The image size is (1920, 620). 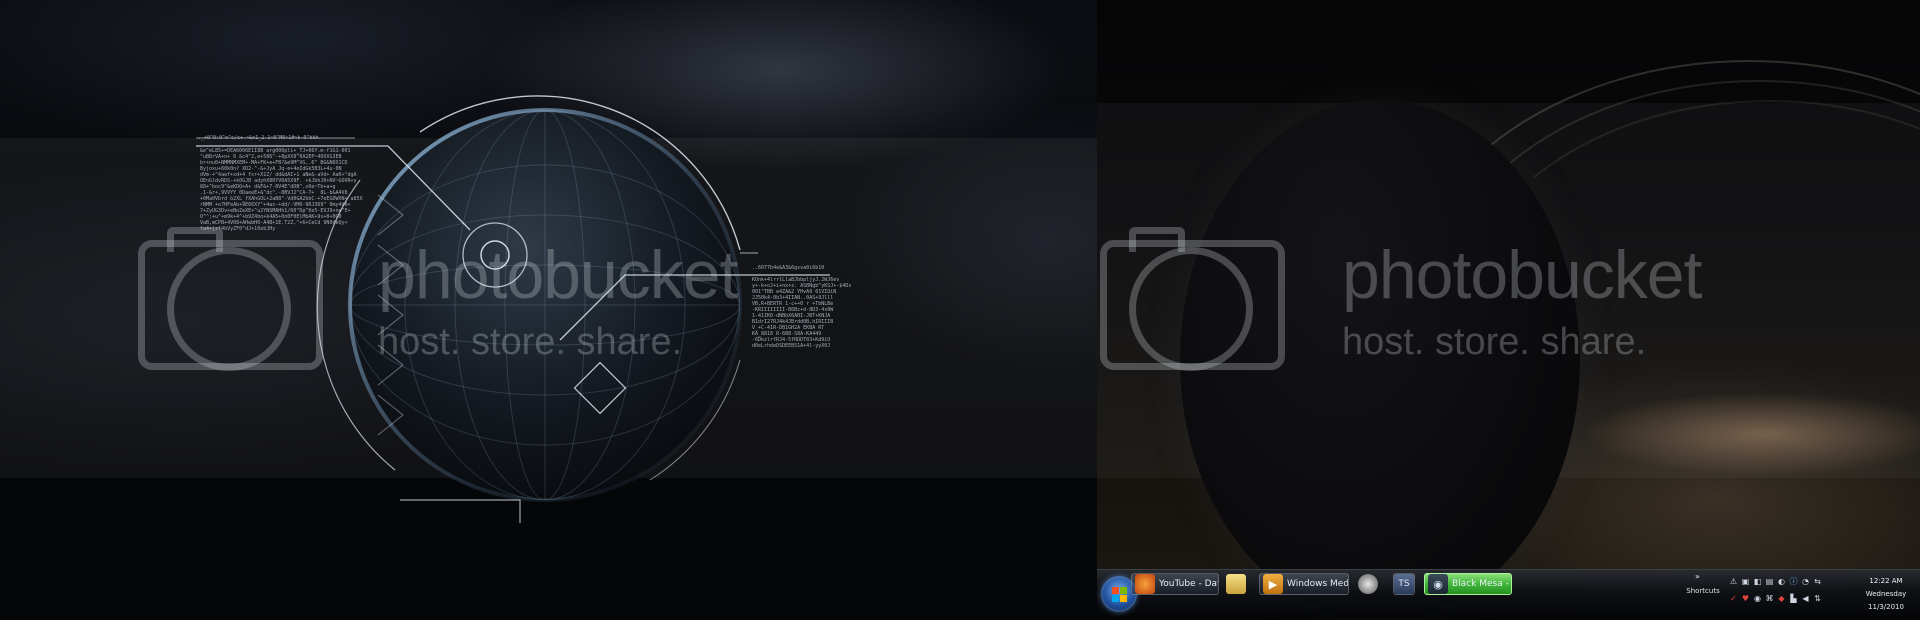 What do you see at coordinates (1697, 576) in the screenshot?
I see `tray-chevron: »` at bounding box center [1697, 576].